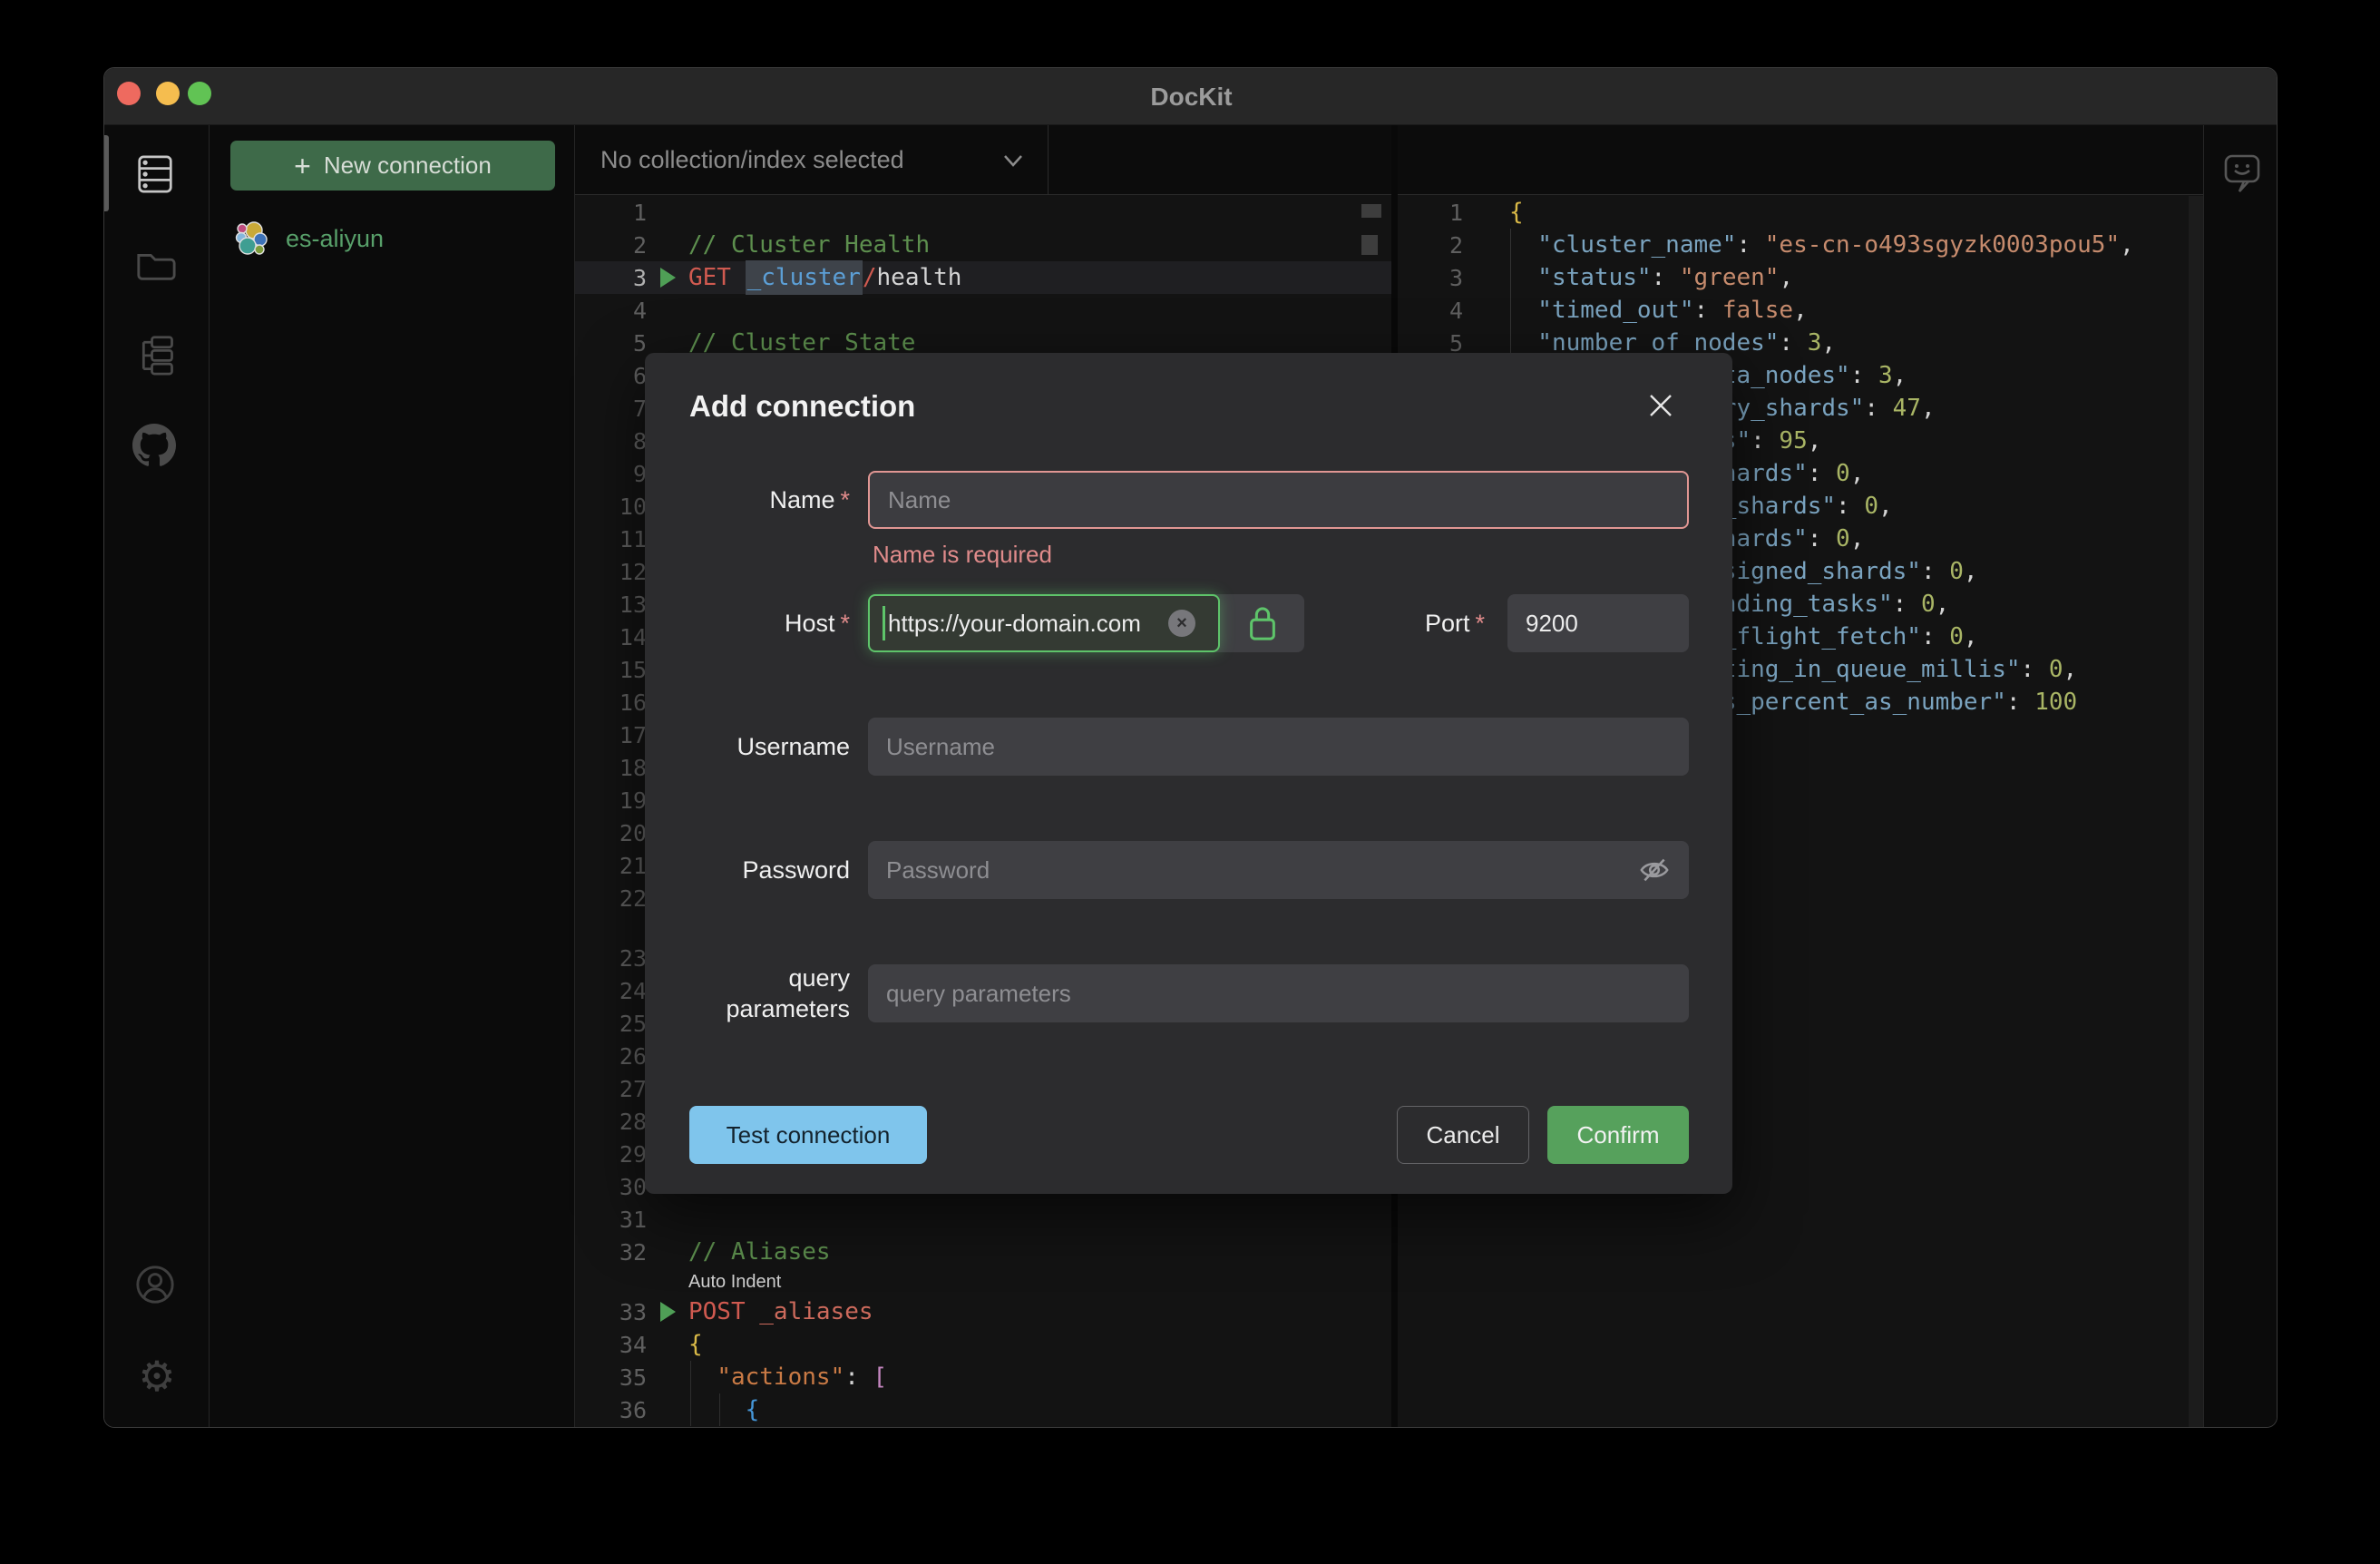  What do you see at coordinates (157, 354) in the screenshot?
I see `sidebar-item-structure` at bounding box center [157, 354].